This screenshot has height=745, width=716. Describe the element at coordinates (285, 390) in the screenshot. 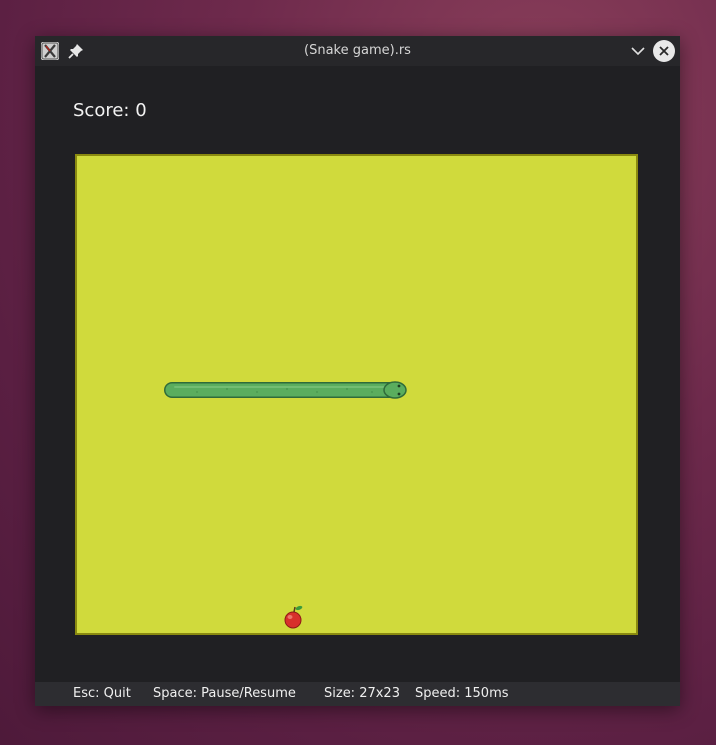

I see `snake` at that location.